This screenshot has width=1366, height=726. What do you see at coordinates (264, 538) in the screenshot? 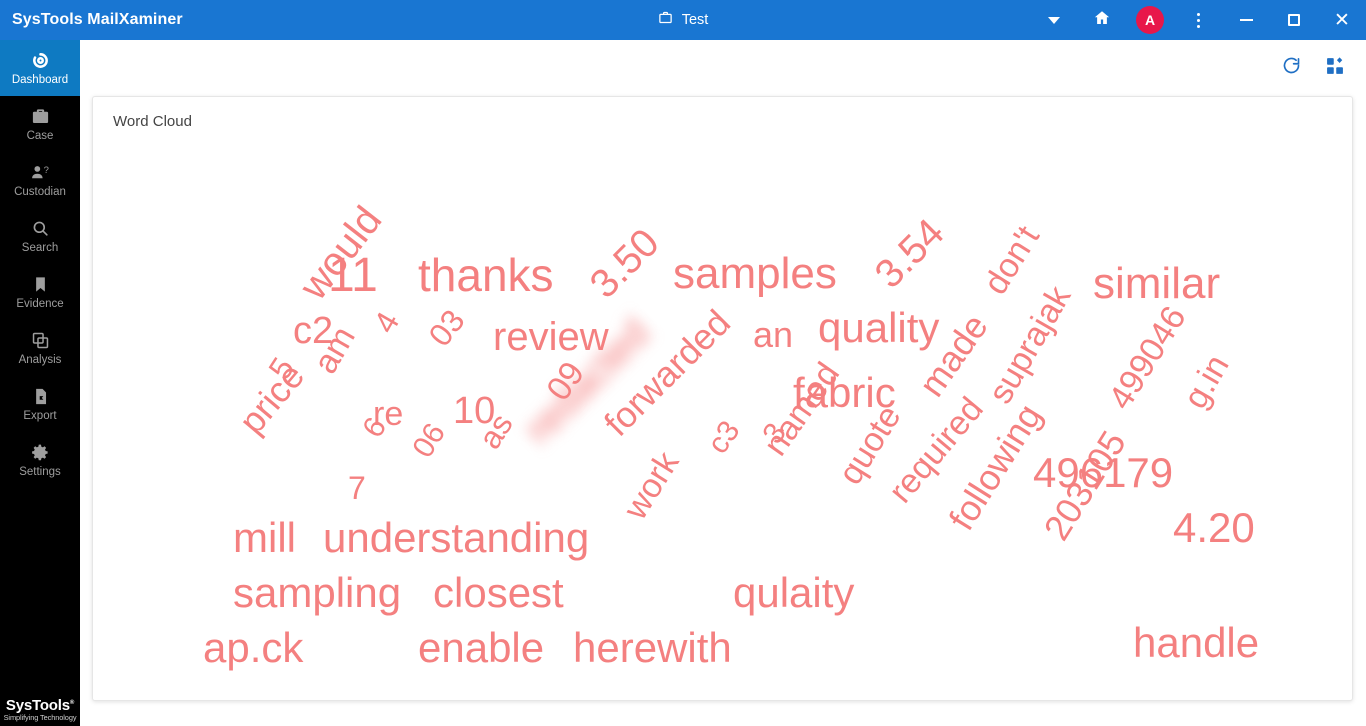
I see `word-cloud-term: mill` at bounding box center [264, 538].